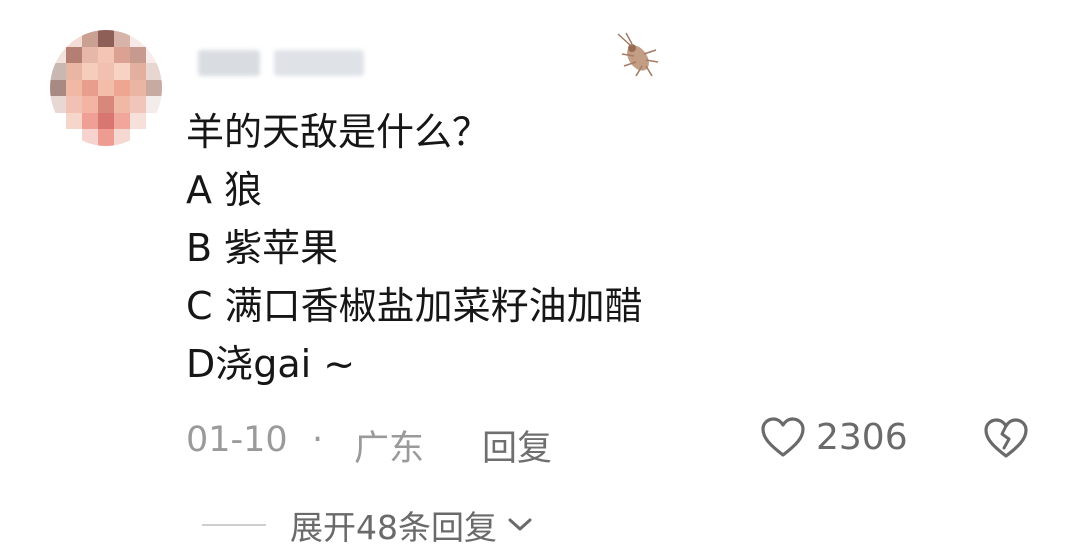 This screenshot has height=556, width=1080. What do you see at coordinates (338, 132) in the screenshot?
I see `comment-line: 羊的天敌是什么？` at bounding box center [338, 132].